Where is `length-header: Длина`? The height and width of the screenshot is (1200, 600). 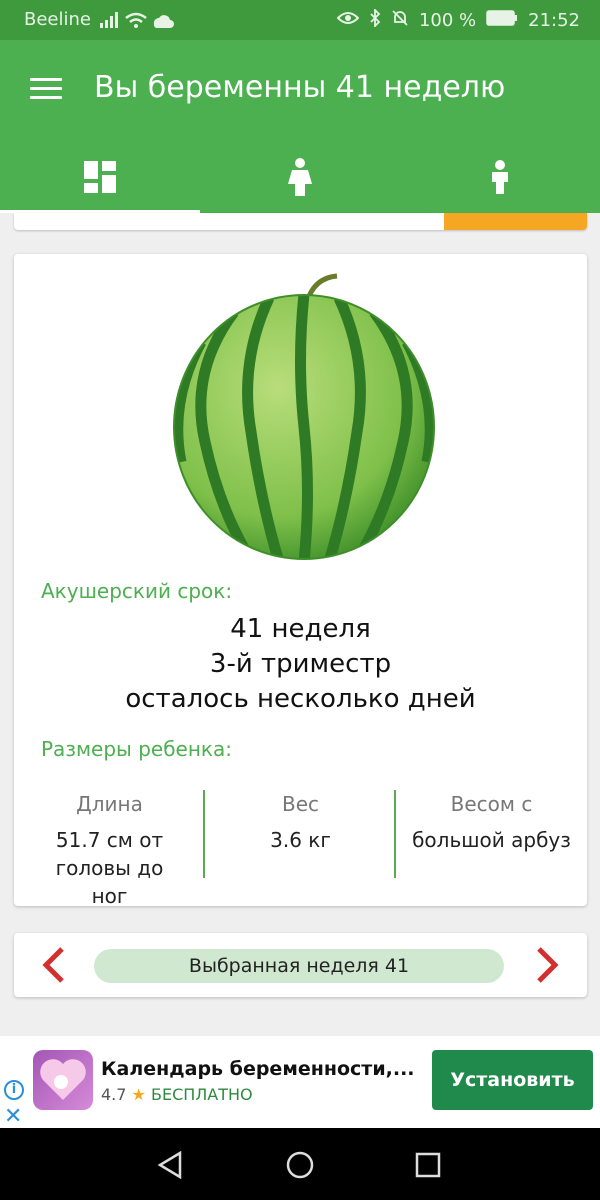
length-header: Длина is located at coordinates (109, 804).